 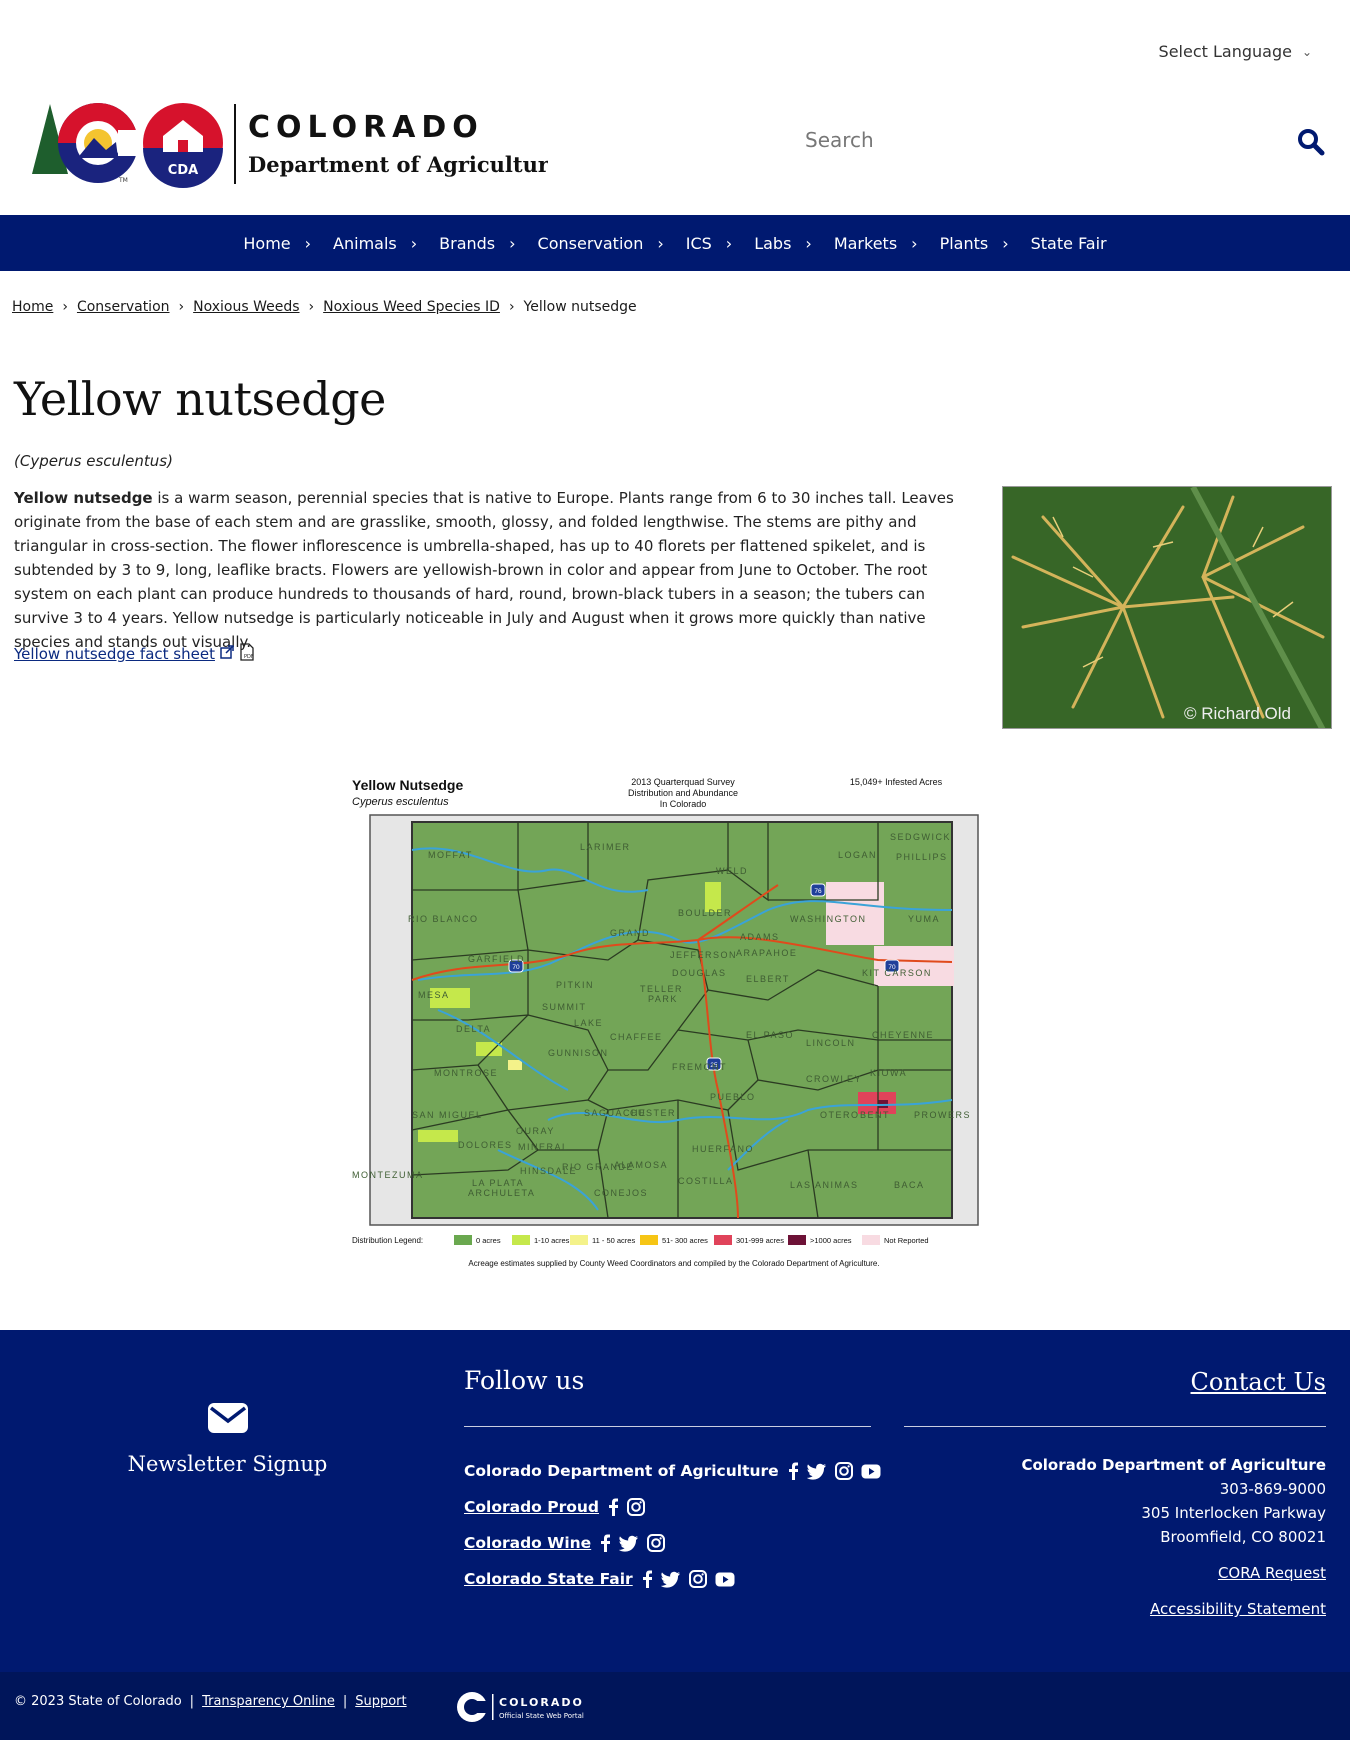 What do you see at coordinates (683, 793) in the screenshot?
I see `map-survey-2: Distribution and Abundance` at bounding box center [683, 793].